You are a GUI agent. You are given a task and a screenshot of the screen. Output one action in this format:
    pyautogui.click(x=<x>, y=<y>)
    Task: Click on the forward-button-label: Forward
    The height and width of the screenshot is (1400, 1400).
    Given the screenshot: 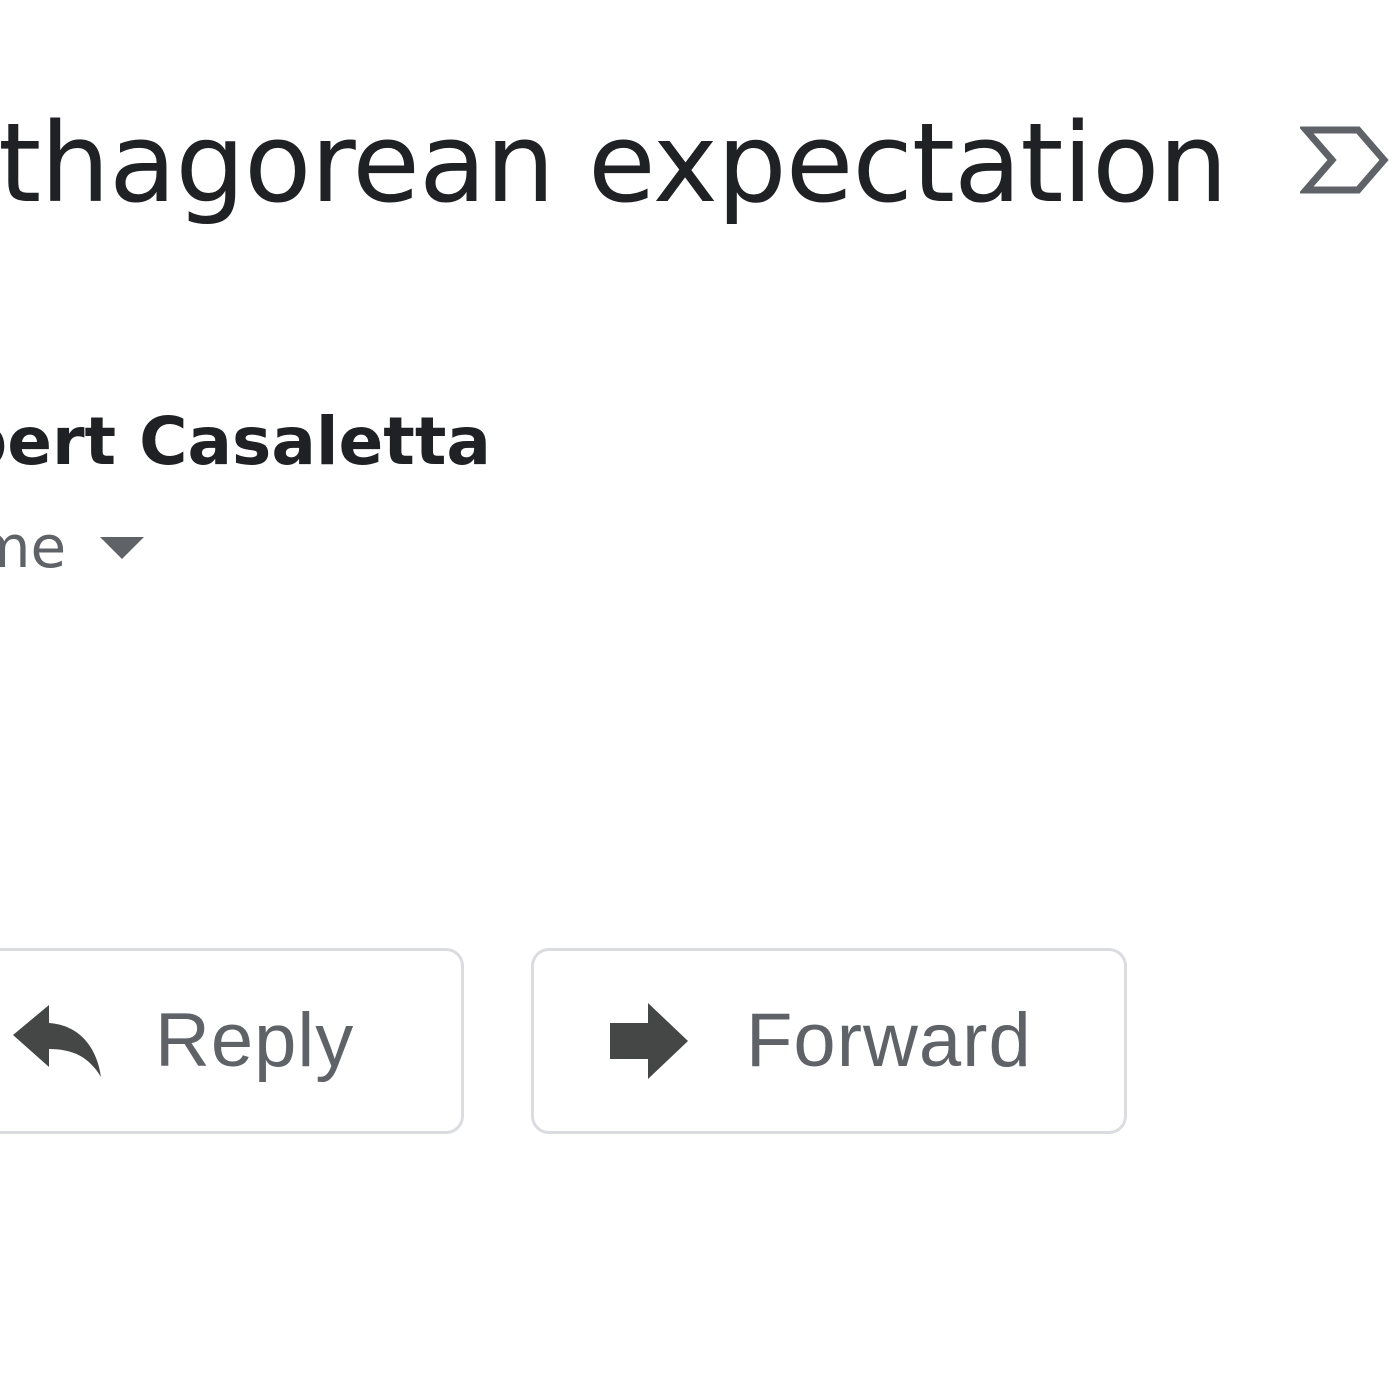 What is the action you would take?
    pyautogui.click(x=889, y=1040)
    